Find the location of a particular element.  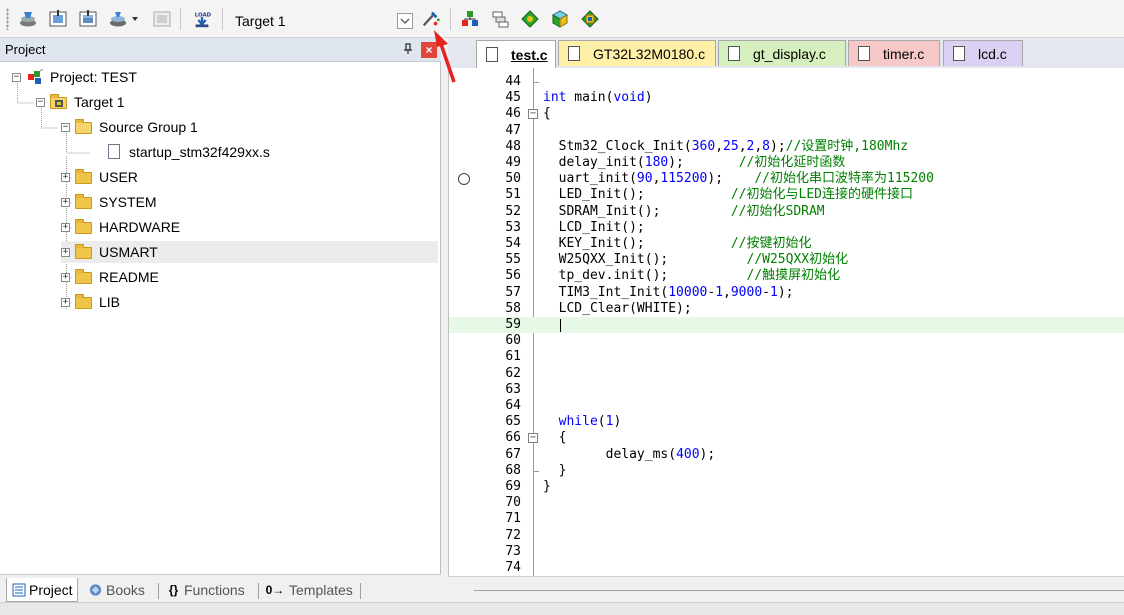

code-line: 67 delay_ms(400); is located at coordinates (786, 455).